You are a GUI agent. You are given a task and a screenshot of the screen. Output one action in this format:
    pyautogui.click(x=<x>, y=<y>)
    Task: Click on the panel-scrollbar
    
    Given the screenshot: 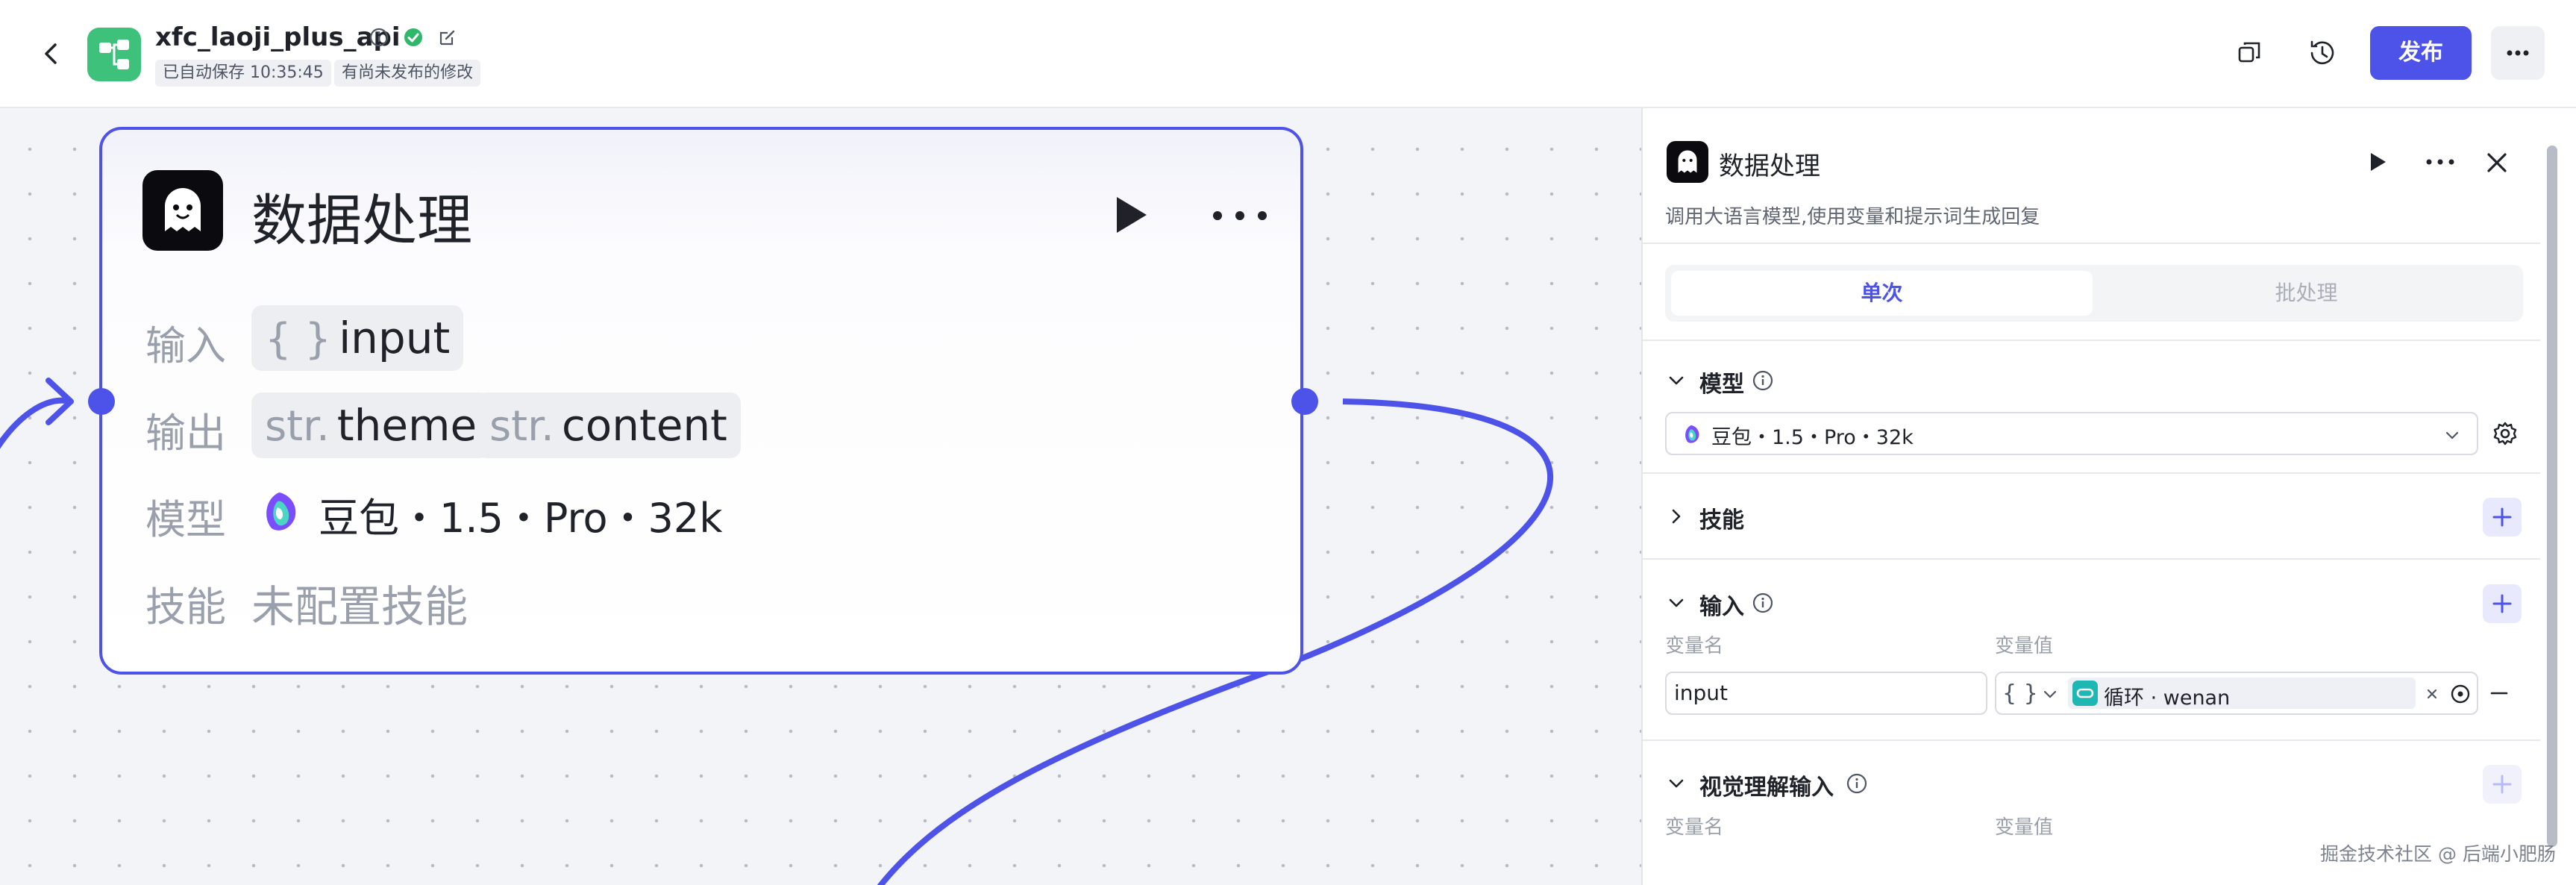 What is the action you would take?
    pyautogui.click(x=2552, y=497)
    